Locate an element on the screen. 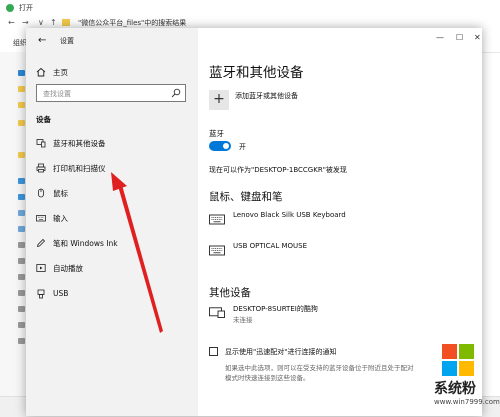  pc-icon is located at coordinates (21, 197).